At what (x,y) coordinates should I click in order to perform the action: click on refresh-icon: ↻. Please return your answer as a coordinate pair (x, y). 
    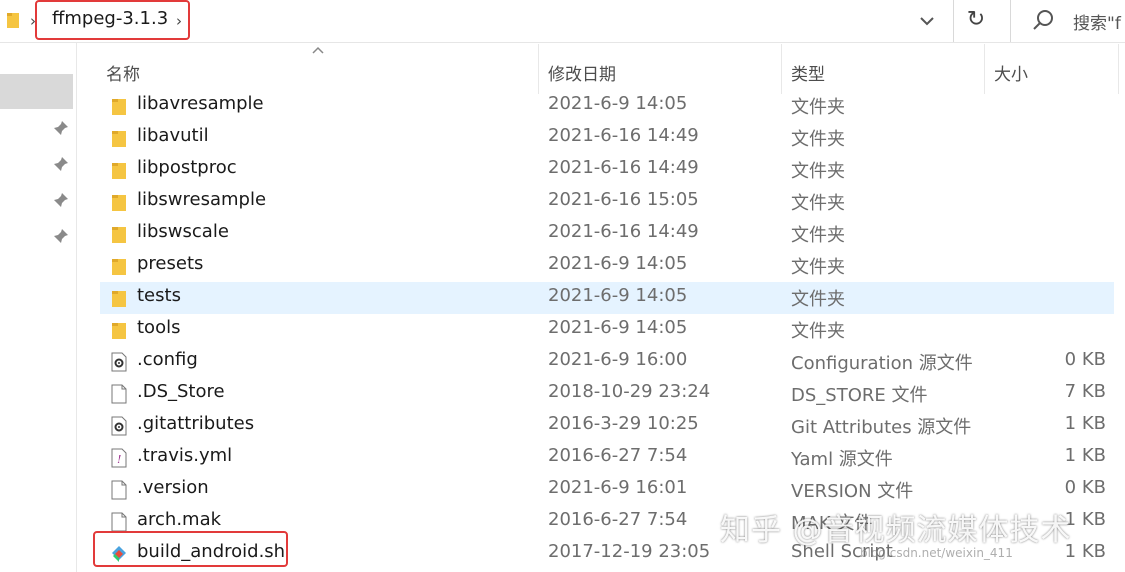
    Looking at the image, I should click on (976, 20).